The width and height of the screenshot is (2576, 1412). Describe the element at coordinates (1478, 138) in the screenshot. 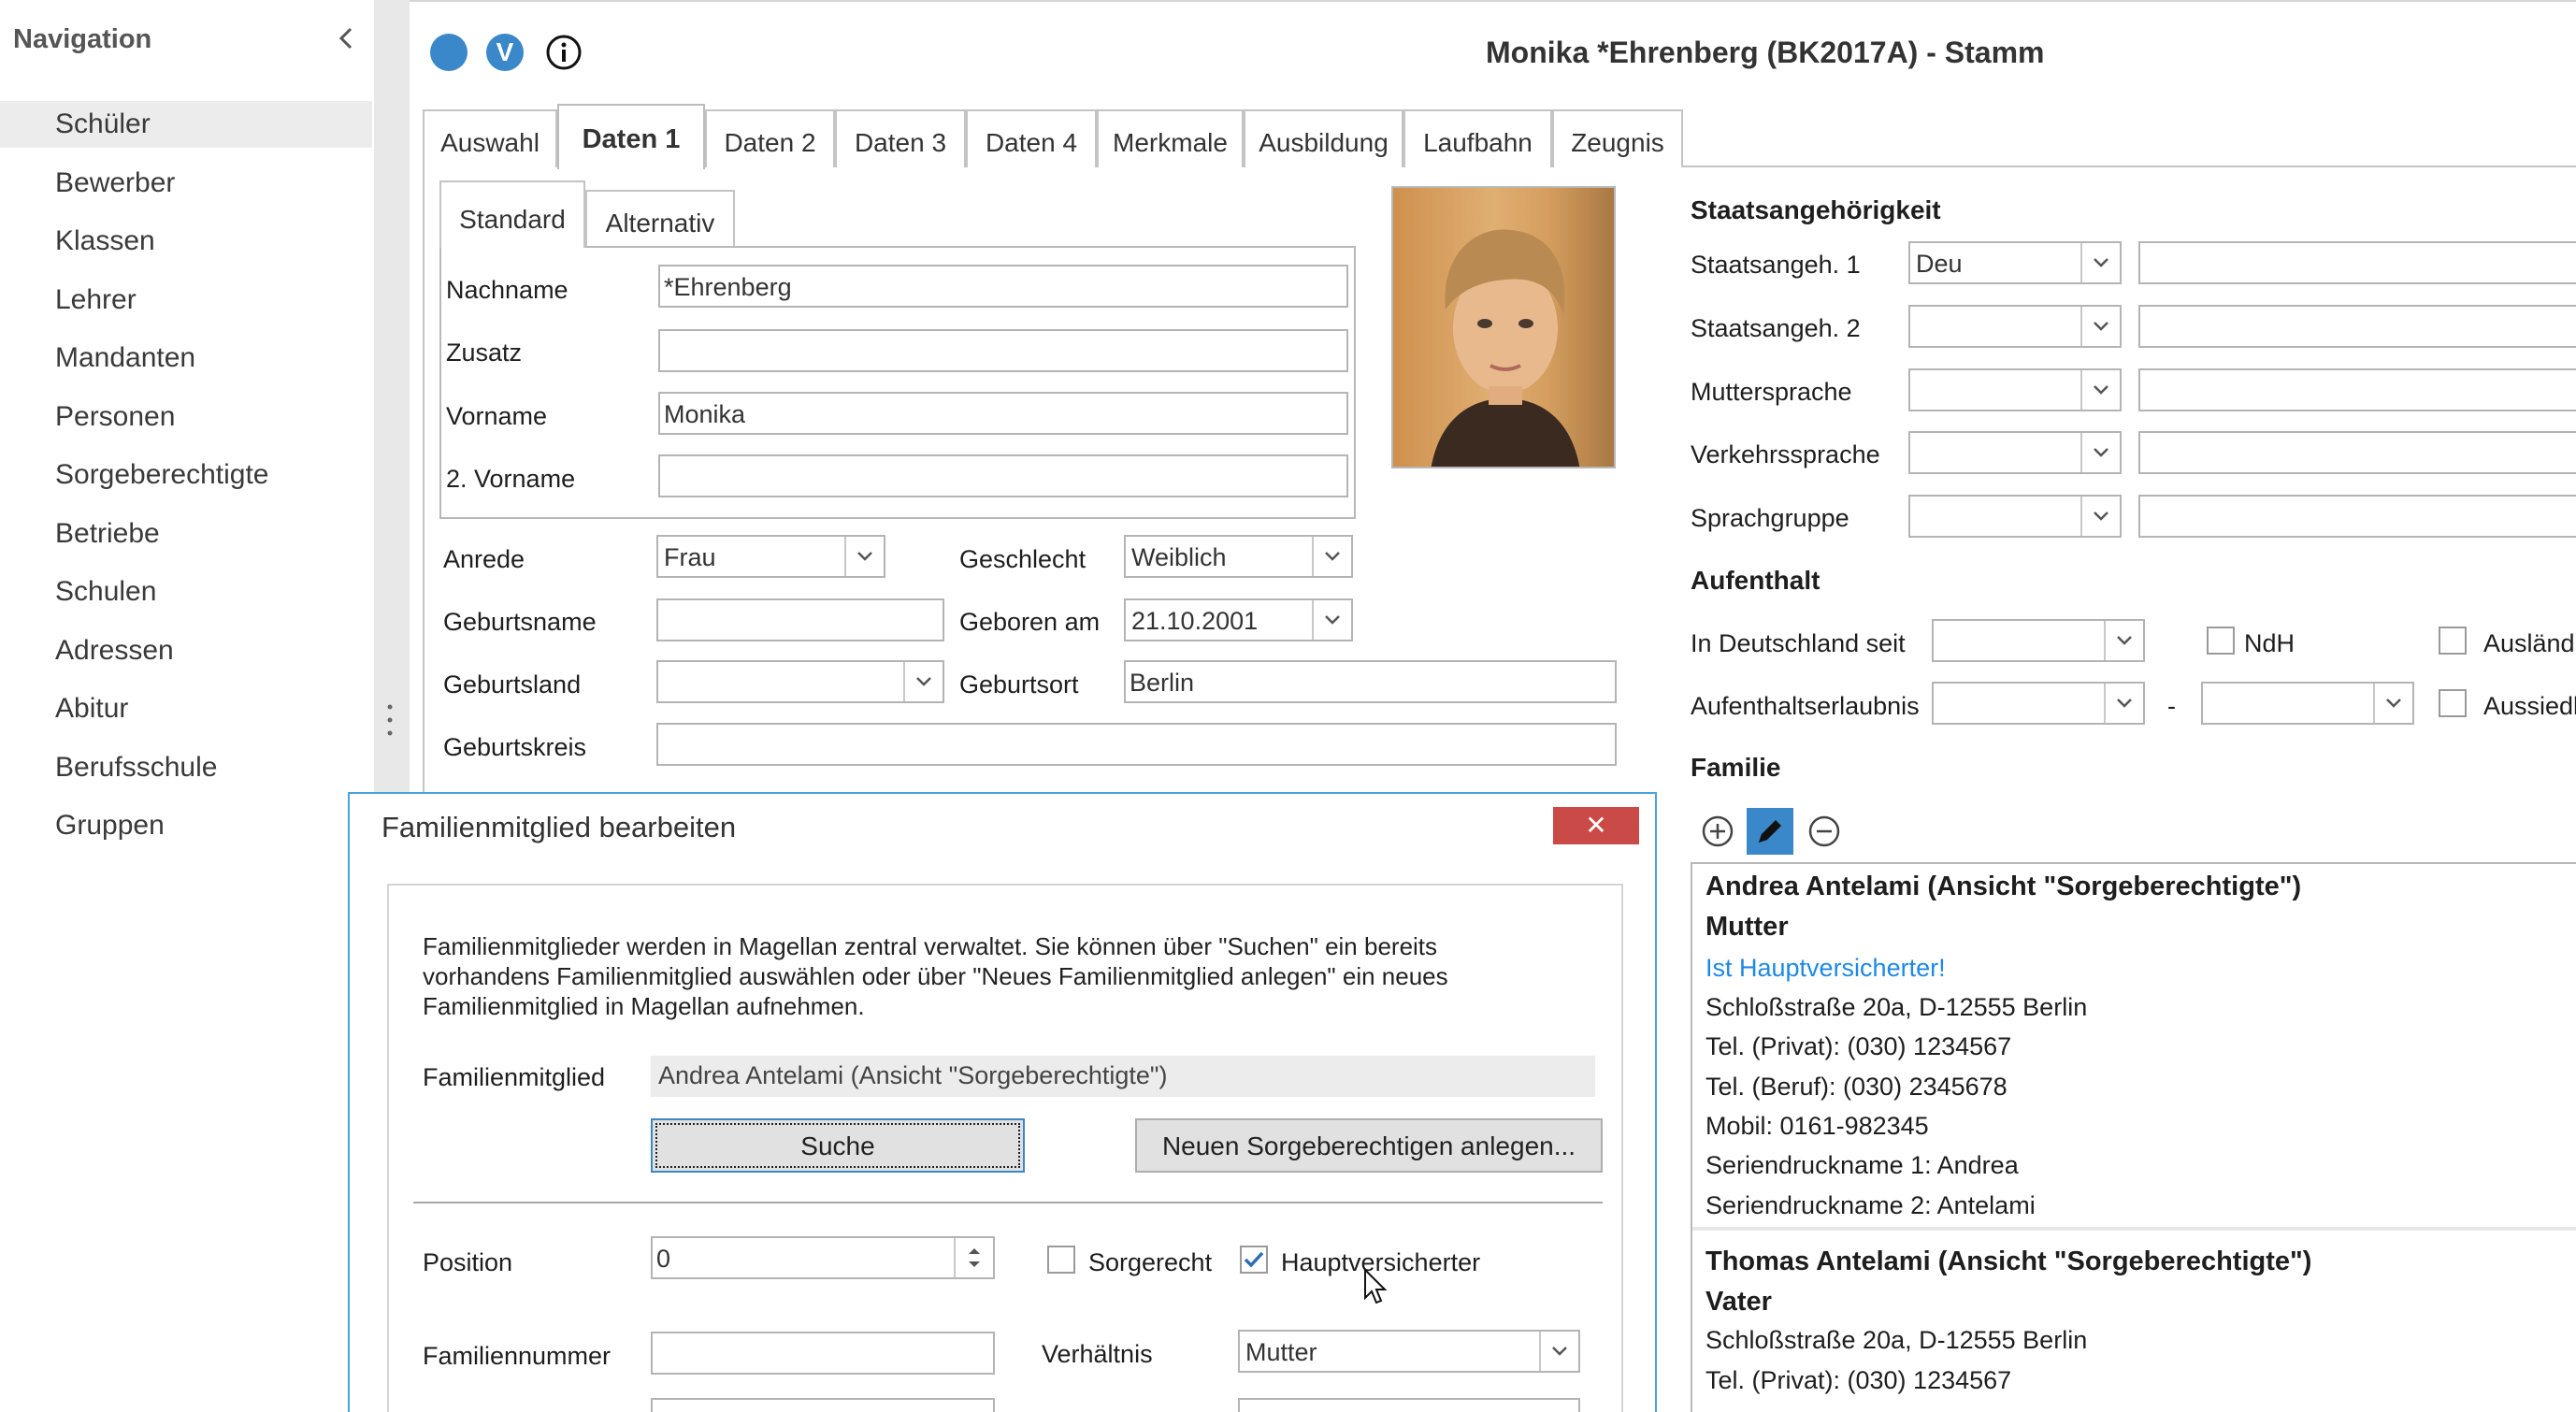

I see `tab-laufbahn: Laufbahn` at that location.